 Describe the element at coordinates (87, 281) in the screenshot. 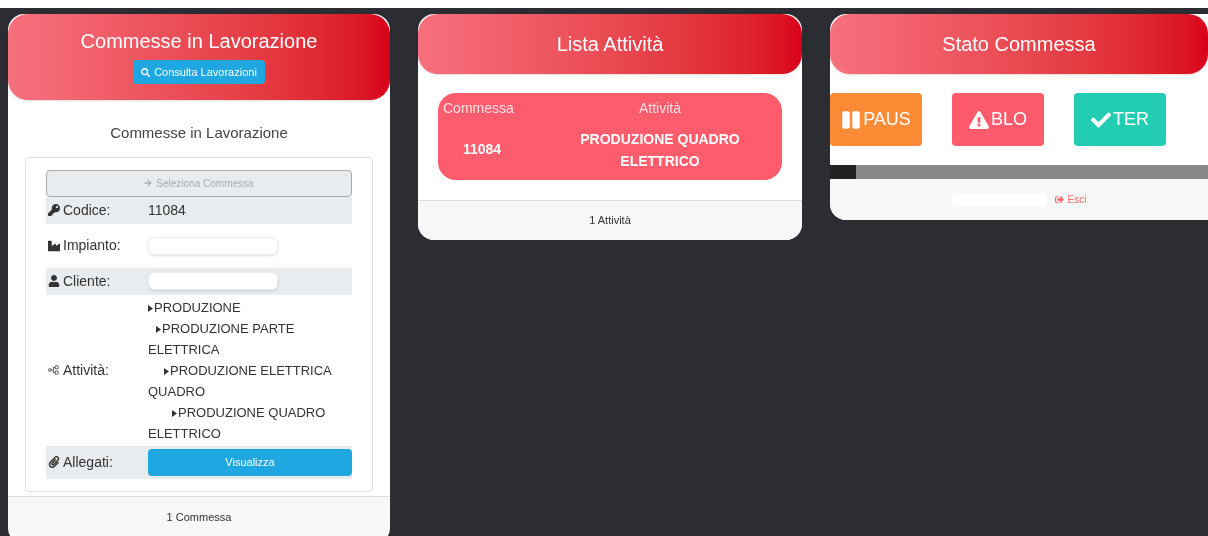

I see `field-label: Cliente:` at that location.